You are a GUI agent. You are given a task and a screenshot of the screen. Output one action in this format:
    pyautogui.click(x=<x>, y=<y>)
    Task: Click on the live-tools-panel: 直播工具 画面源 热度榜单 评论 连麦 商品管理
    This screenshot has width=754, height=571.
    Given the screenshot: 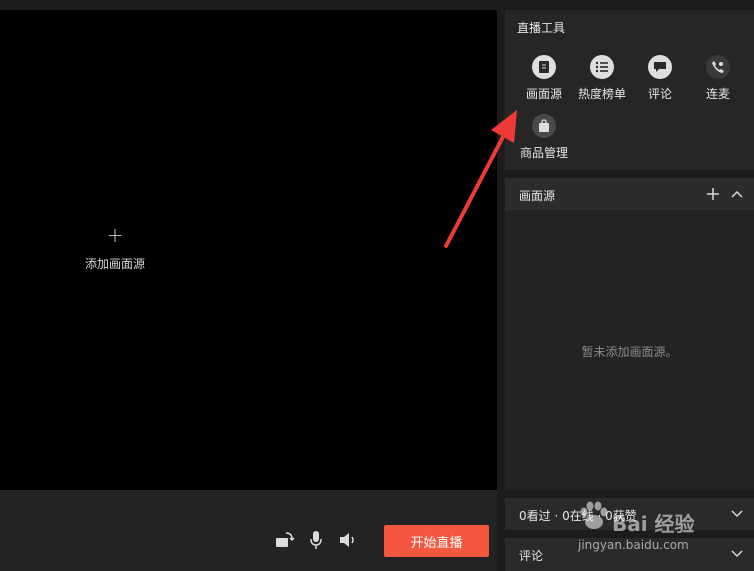 What is the action you would take?
    pyautogui.click(x=629, y=90)
    